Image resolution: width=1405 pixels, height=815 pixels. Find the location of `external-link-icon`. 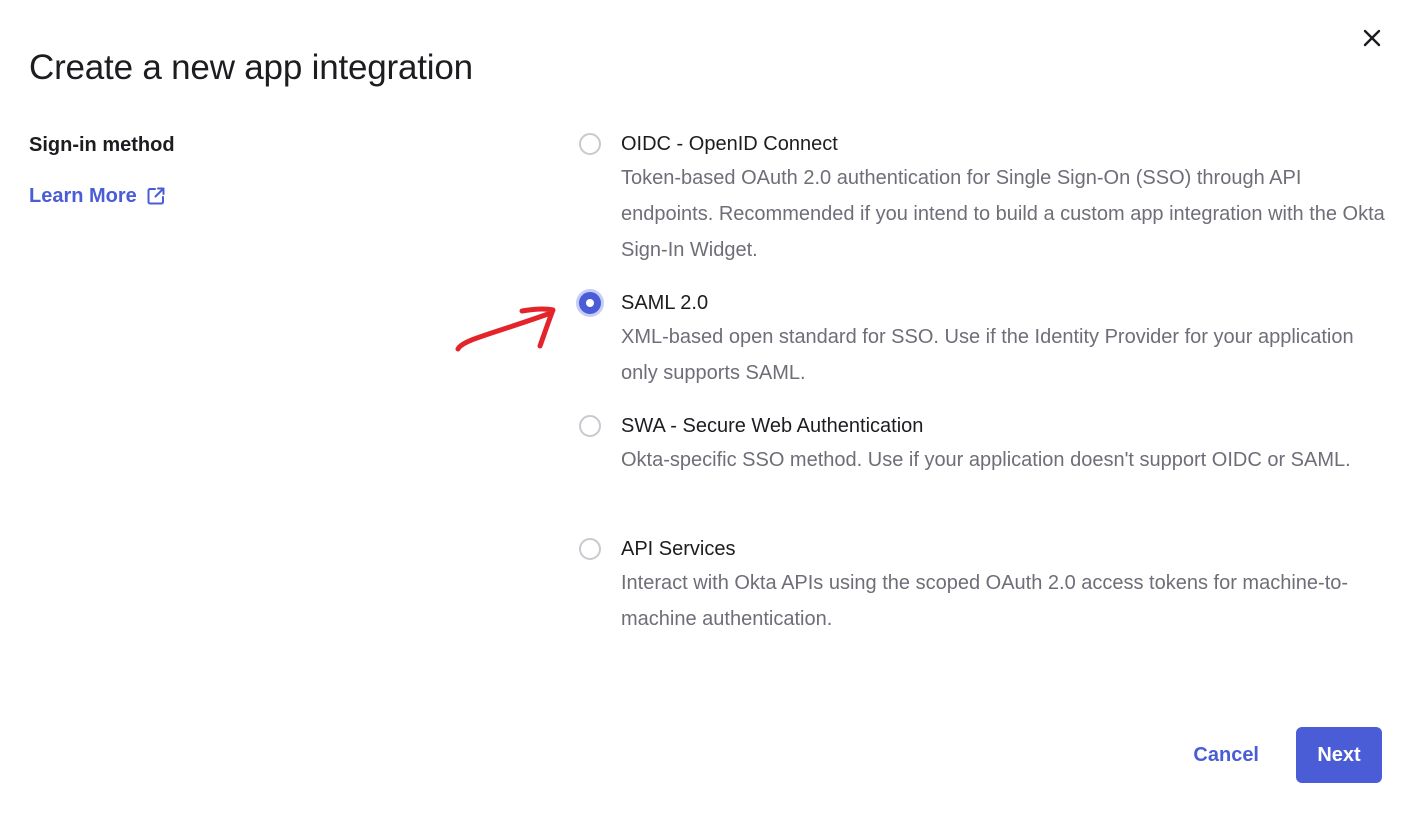

external-link-icon is located at coordinates (156, 196).